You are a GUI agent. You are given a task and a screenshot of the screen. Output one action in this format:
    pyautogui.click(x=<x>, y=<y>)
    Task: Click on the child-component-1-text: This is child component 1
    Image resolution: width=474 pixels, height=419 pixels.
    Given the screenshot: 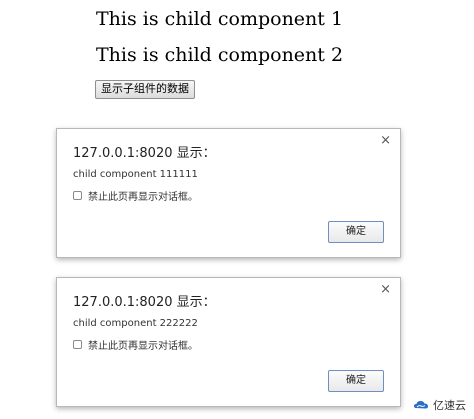 What is the action you would take?
    pyautogui.click(x=220, y=19)
    